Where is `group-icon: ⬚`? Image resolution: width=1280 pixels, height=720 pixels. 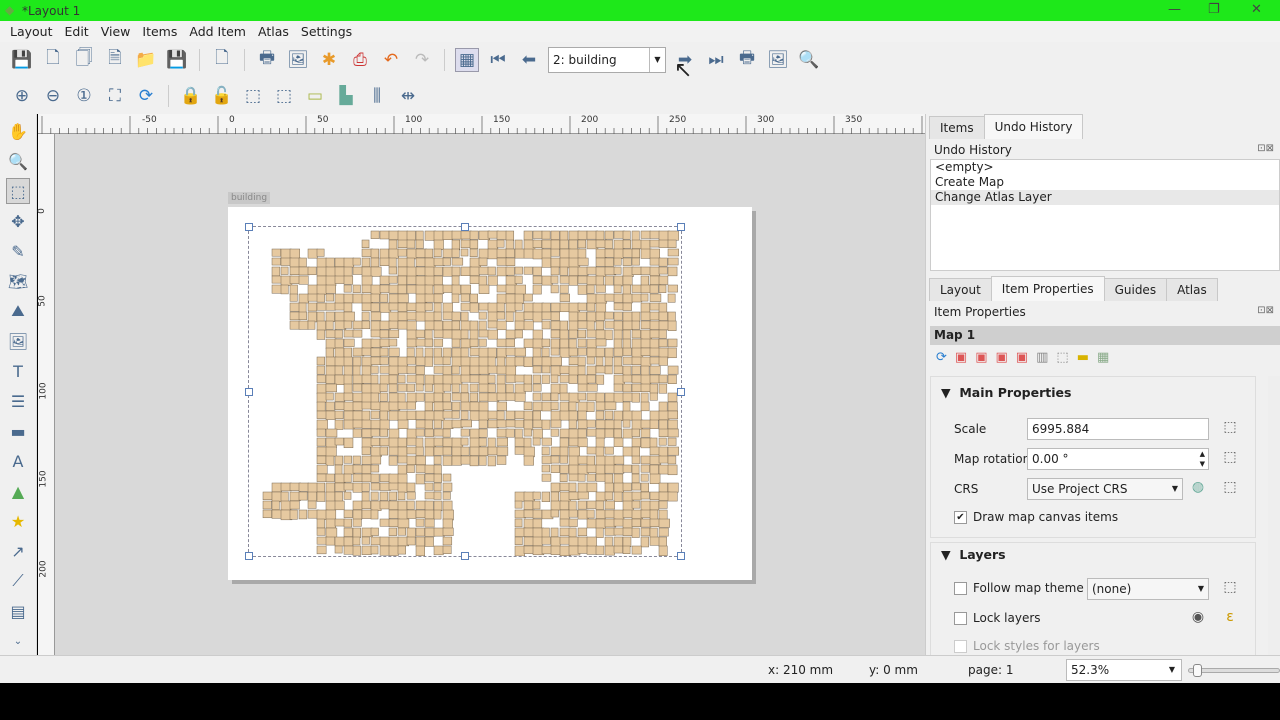
group-icon: ⬚ is located at coordinates (253, 96).